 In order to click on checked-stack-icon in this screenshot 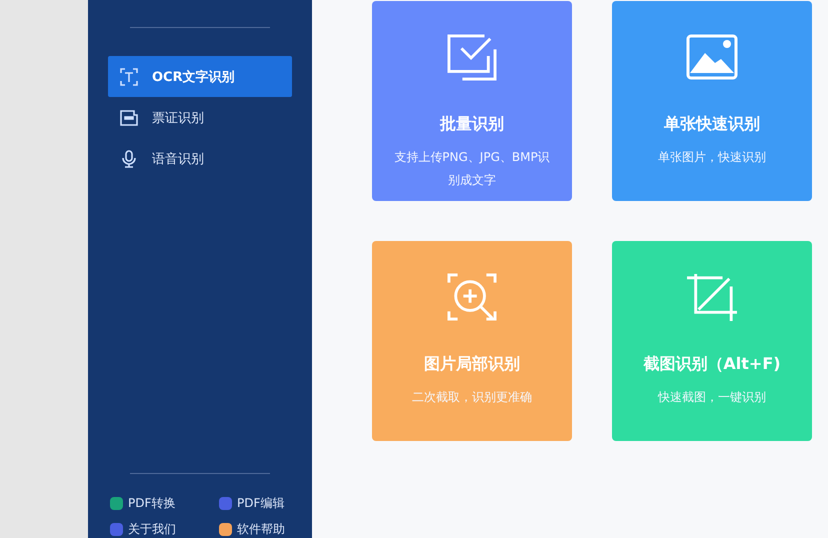, I will do `click(472, 57)`.